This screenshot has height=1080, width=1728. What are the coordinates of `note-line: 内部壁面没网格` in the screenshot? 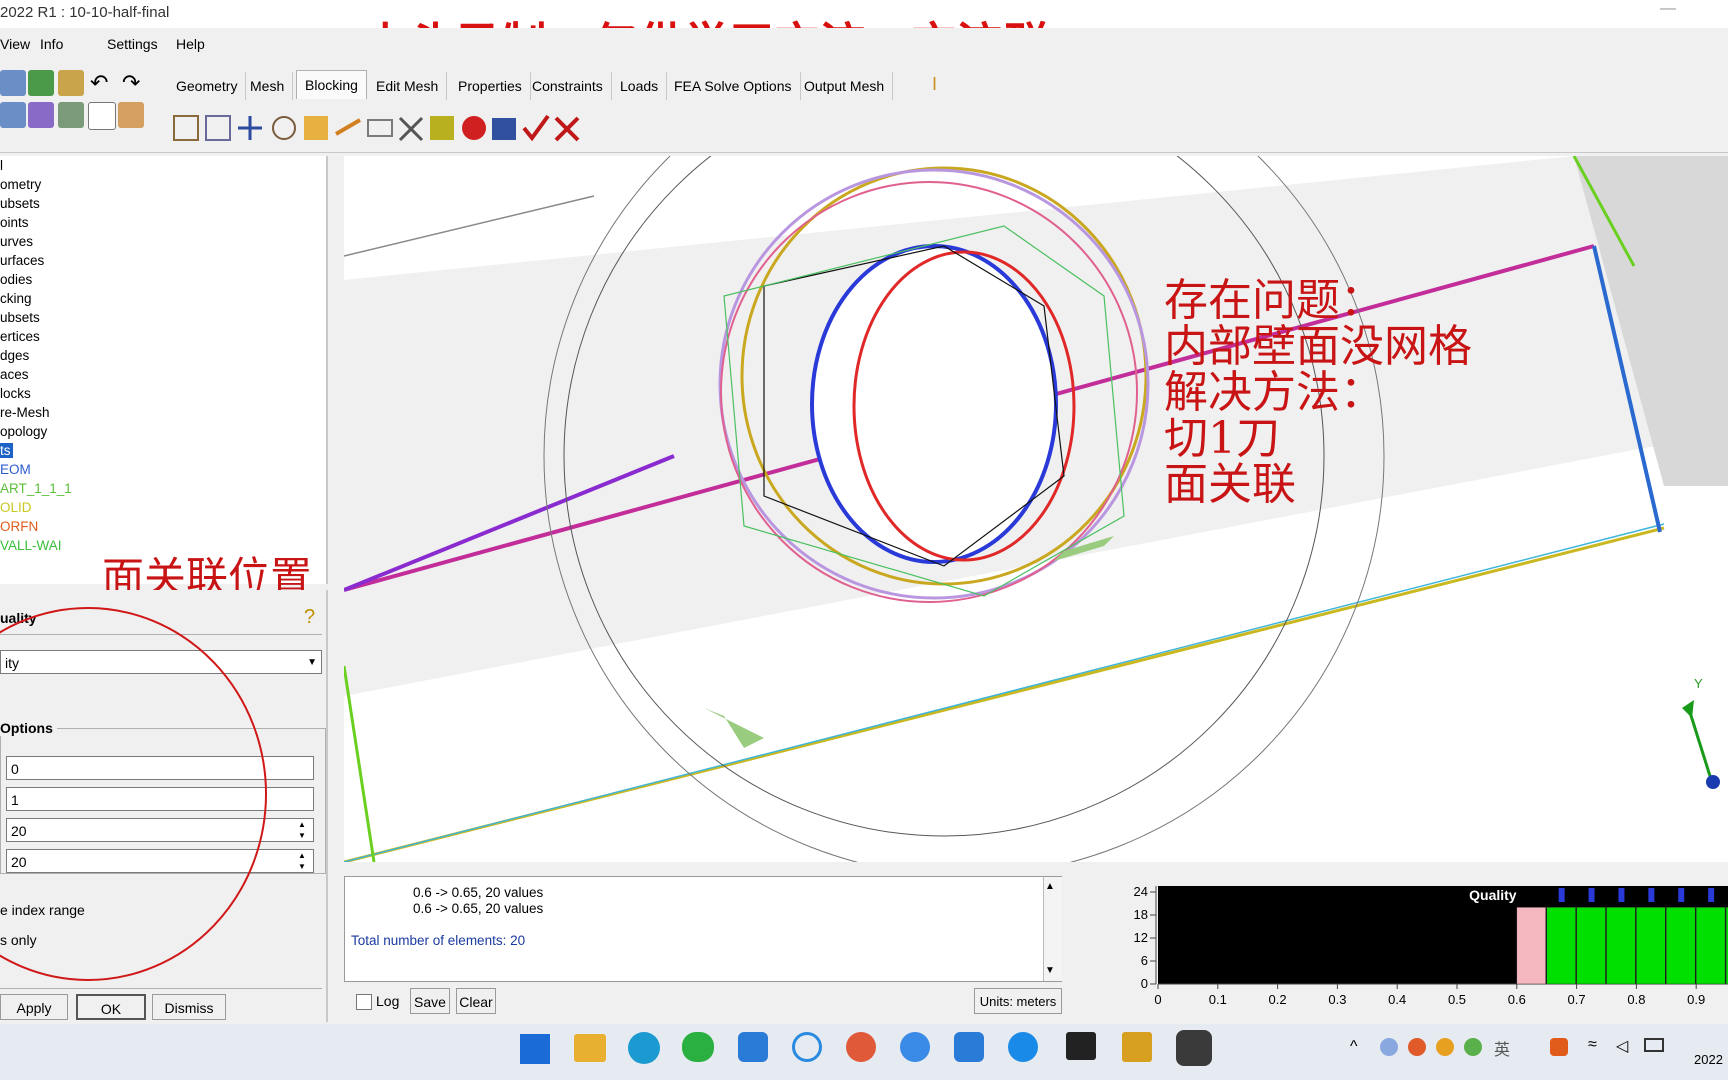 It's located at (1318, 346).